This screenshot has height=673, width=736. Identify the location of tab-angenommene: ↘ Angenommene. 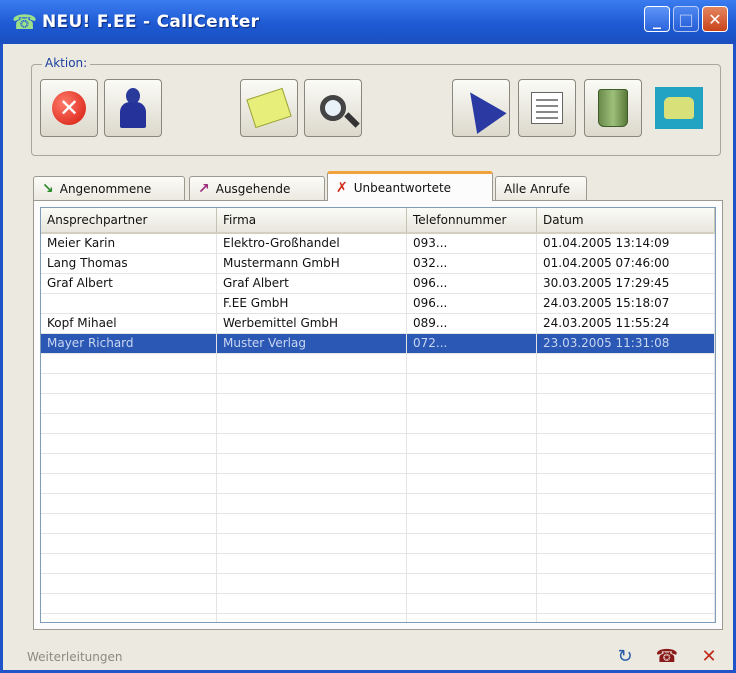
(109, 188).